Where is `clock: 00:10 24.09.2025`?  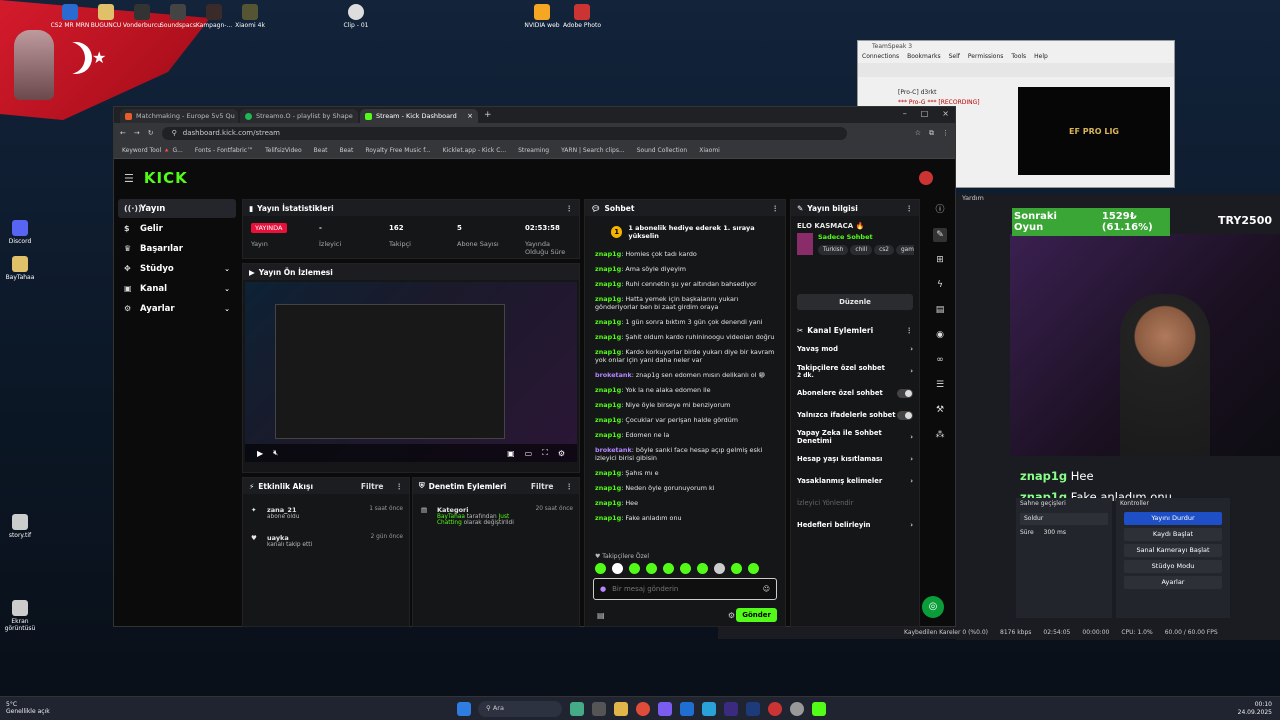 clock: 00:10 24.09.2025 is located at coordinates (1255, 709).